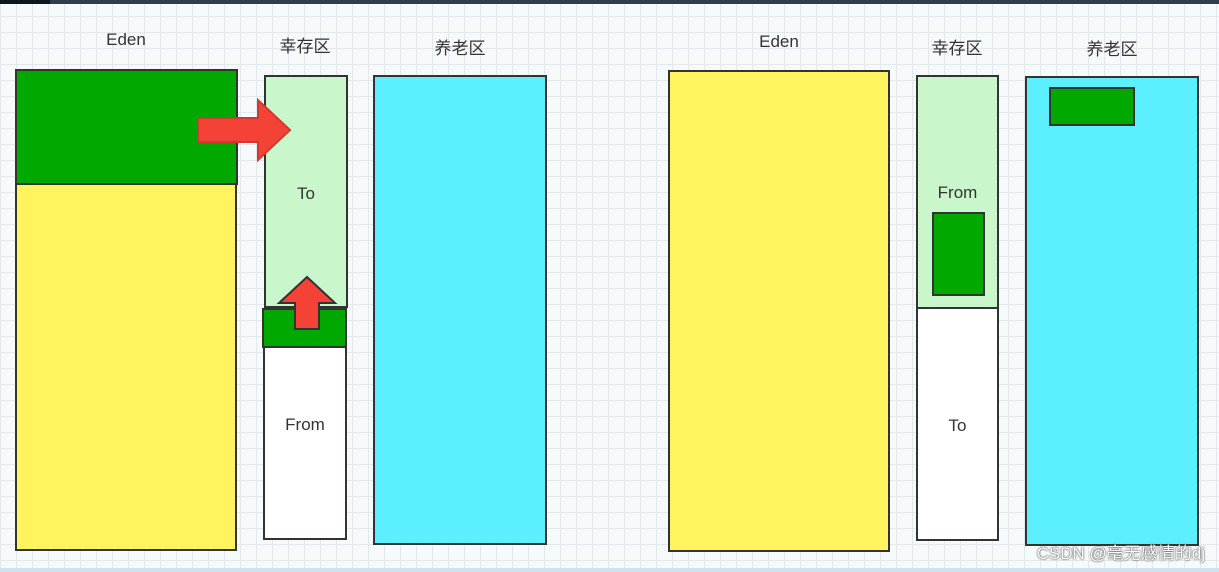 This screenshot has height=572, width=1219. What do you see at coordinates (958, 254) in the screenshot?
I see `right-from-live-objects` at bounding box center [958, 254].